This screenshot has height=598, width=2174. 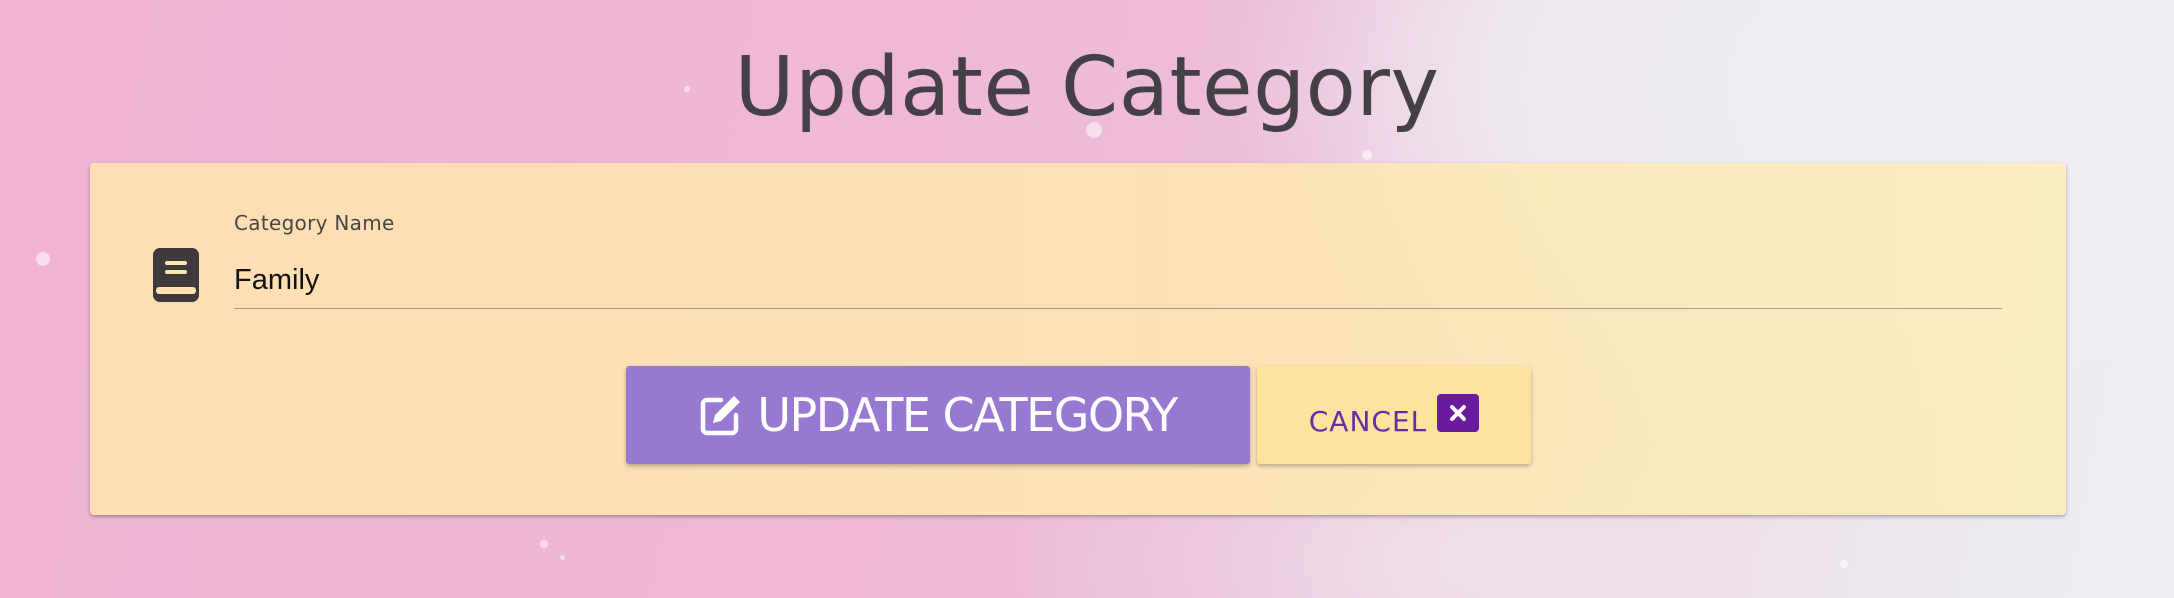 I want to click on edit-icon, so click(x=721, y=416).